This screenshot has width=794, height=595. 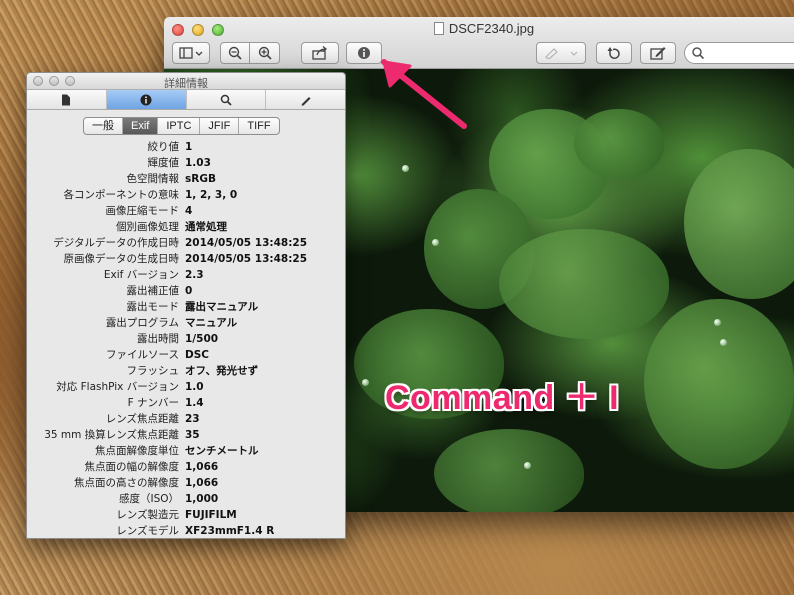 I want to click on subtab-tiff: TIFF, so click(x=258, y=126).